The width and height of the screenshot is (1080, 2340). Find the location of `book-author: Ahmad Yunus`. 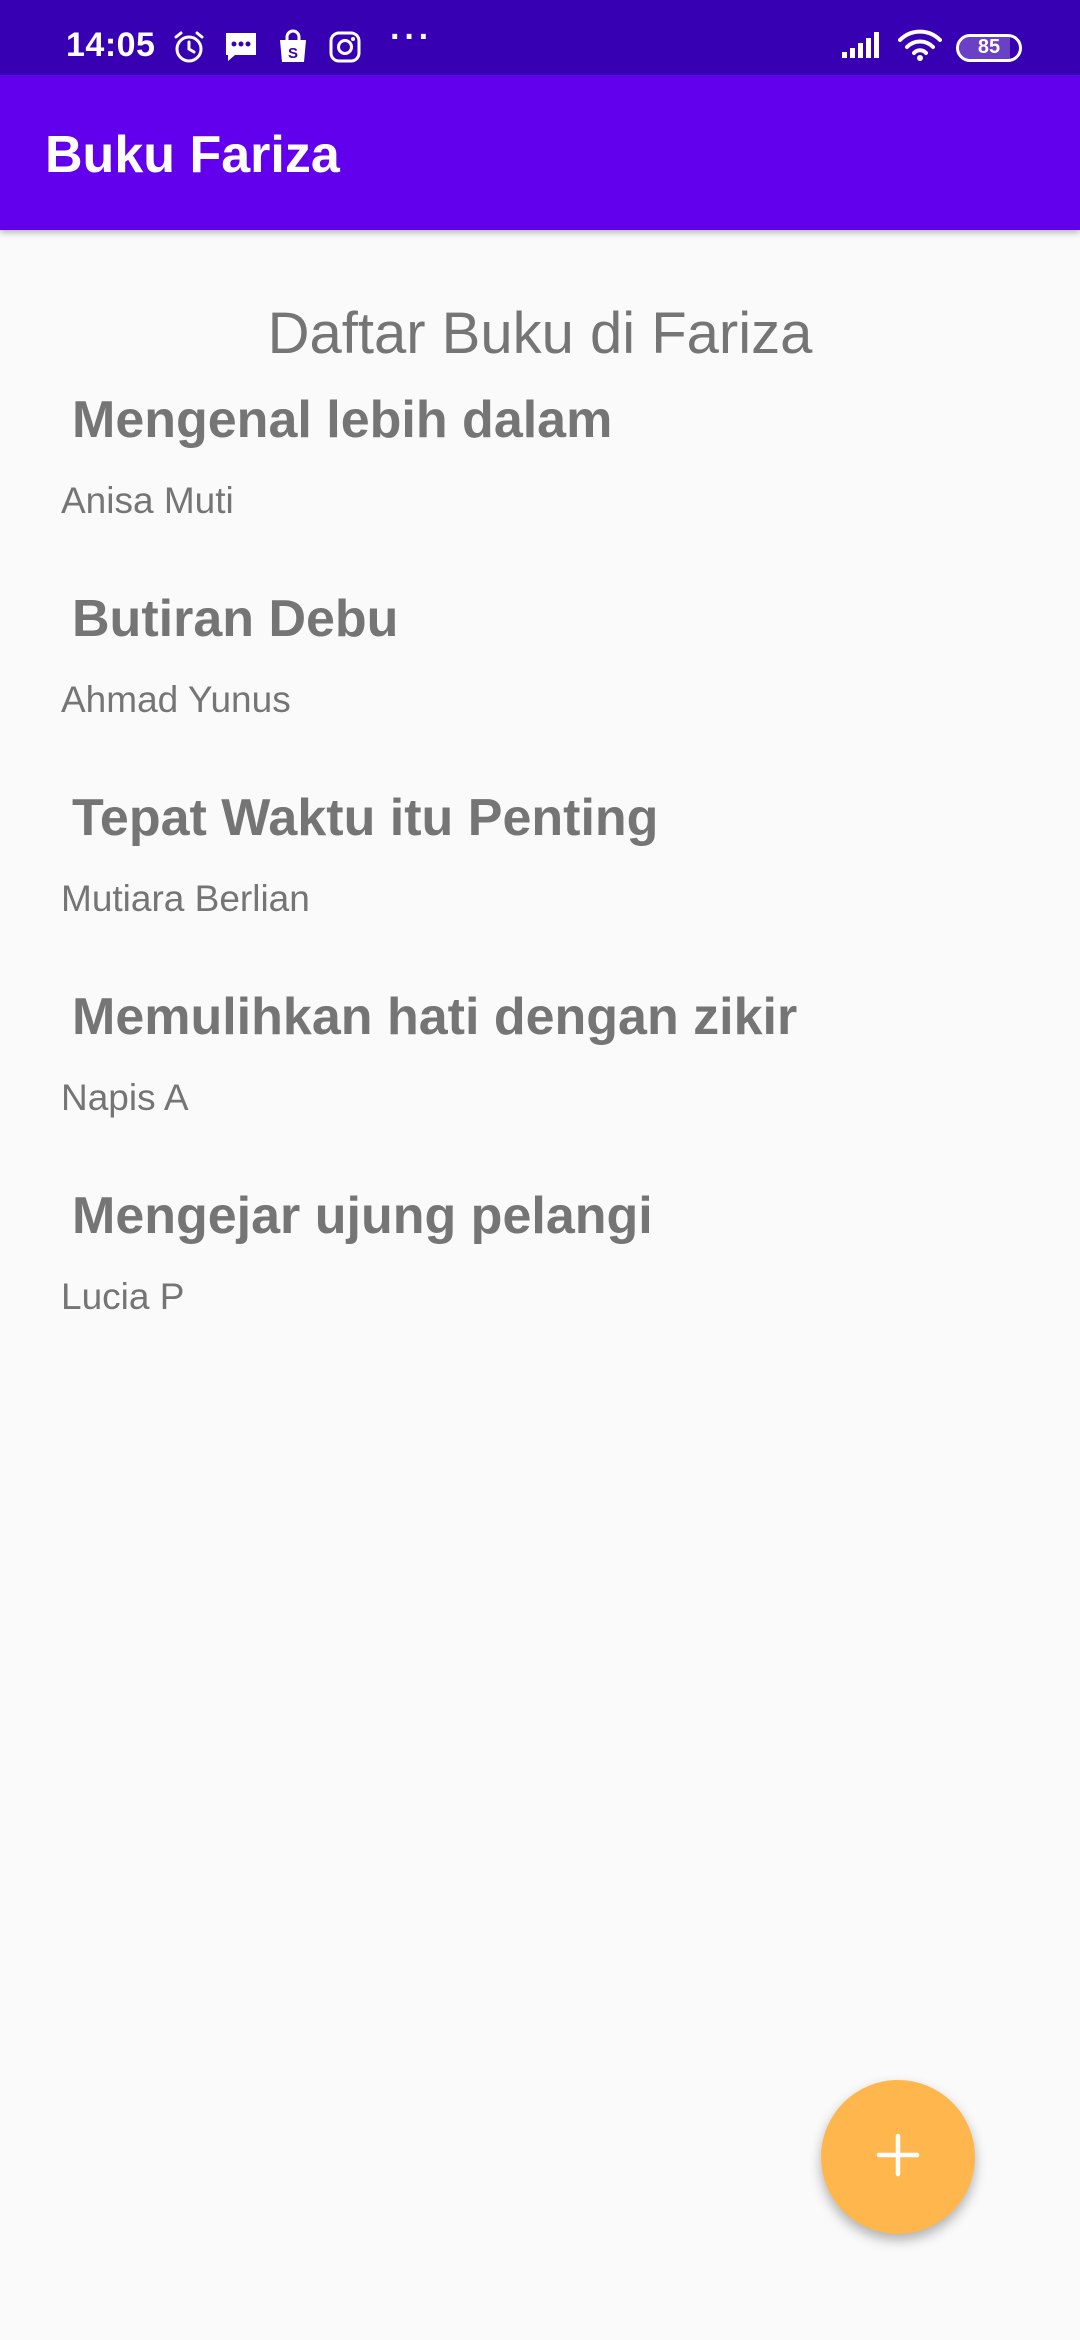

book-author: Ahmad Yunus is located at coordinates (176, 699).